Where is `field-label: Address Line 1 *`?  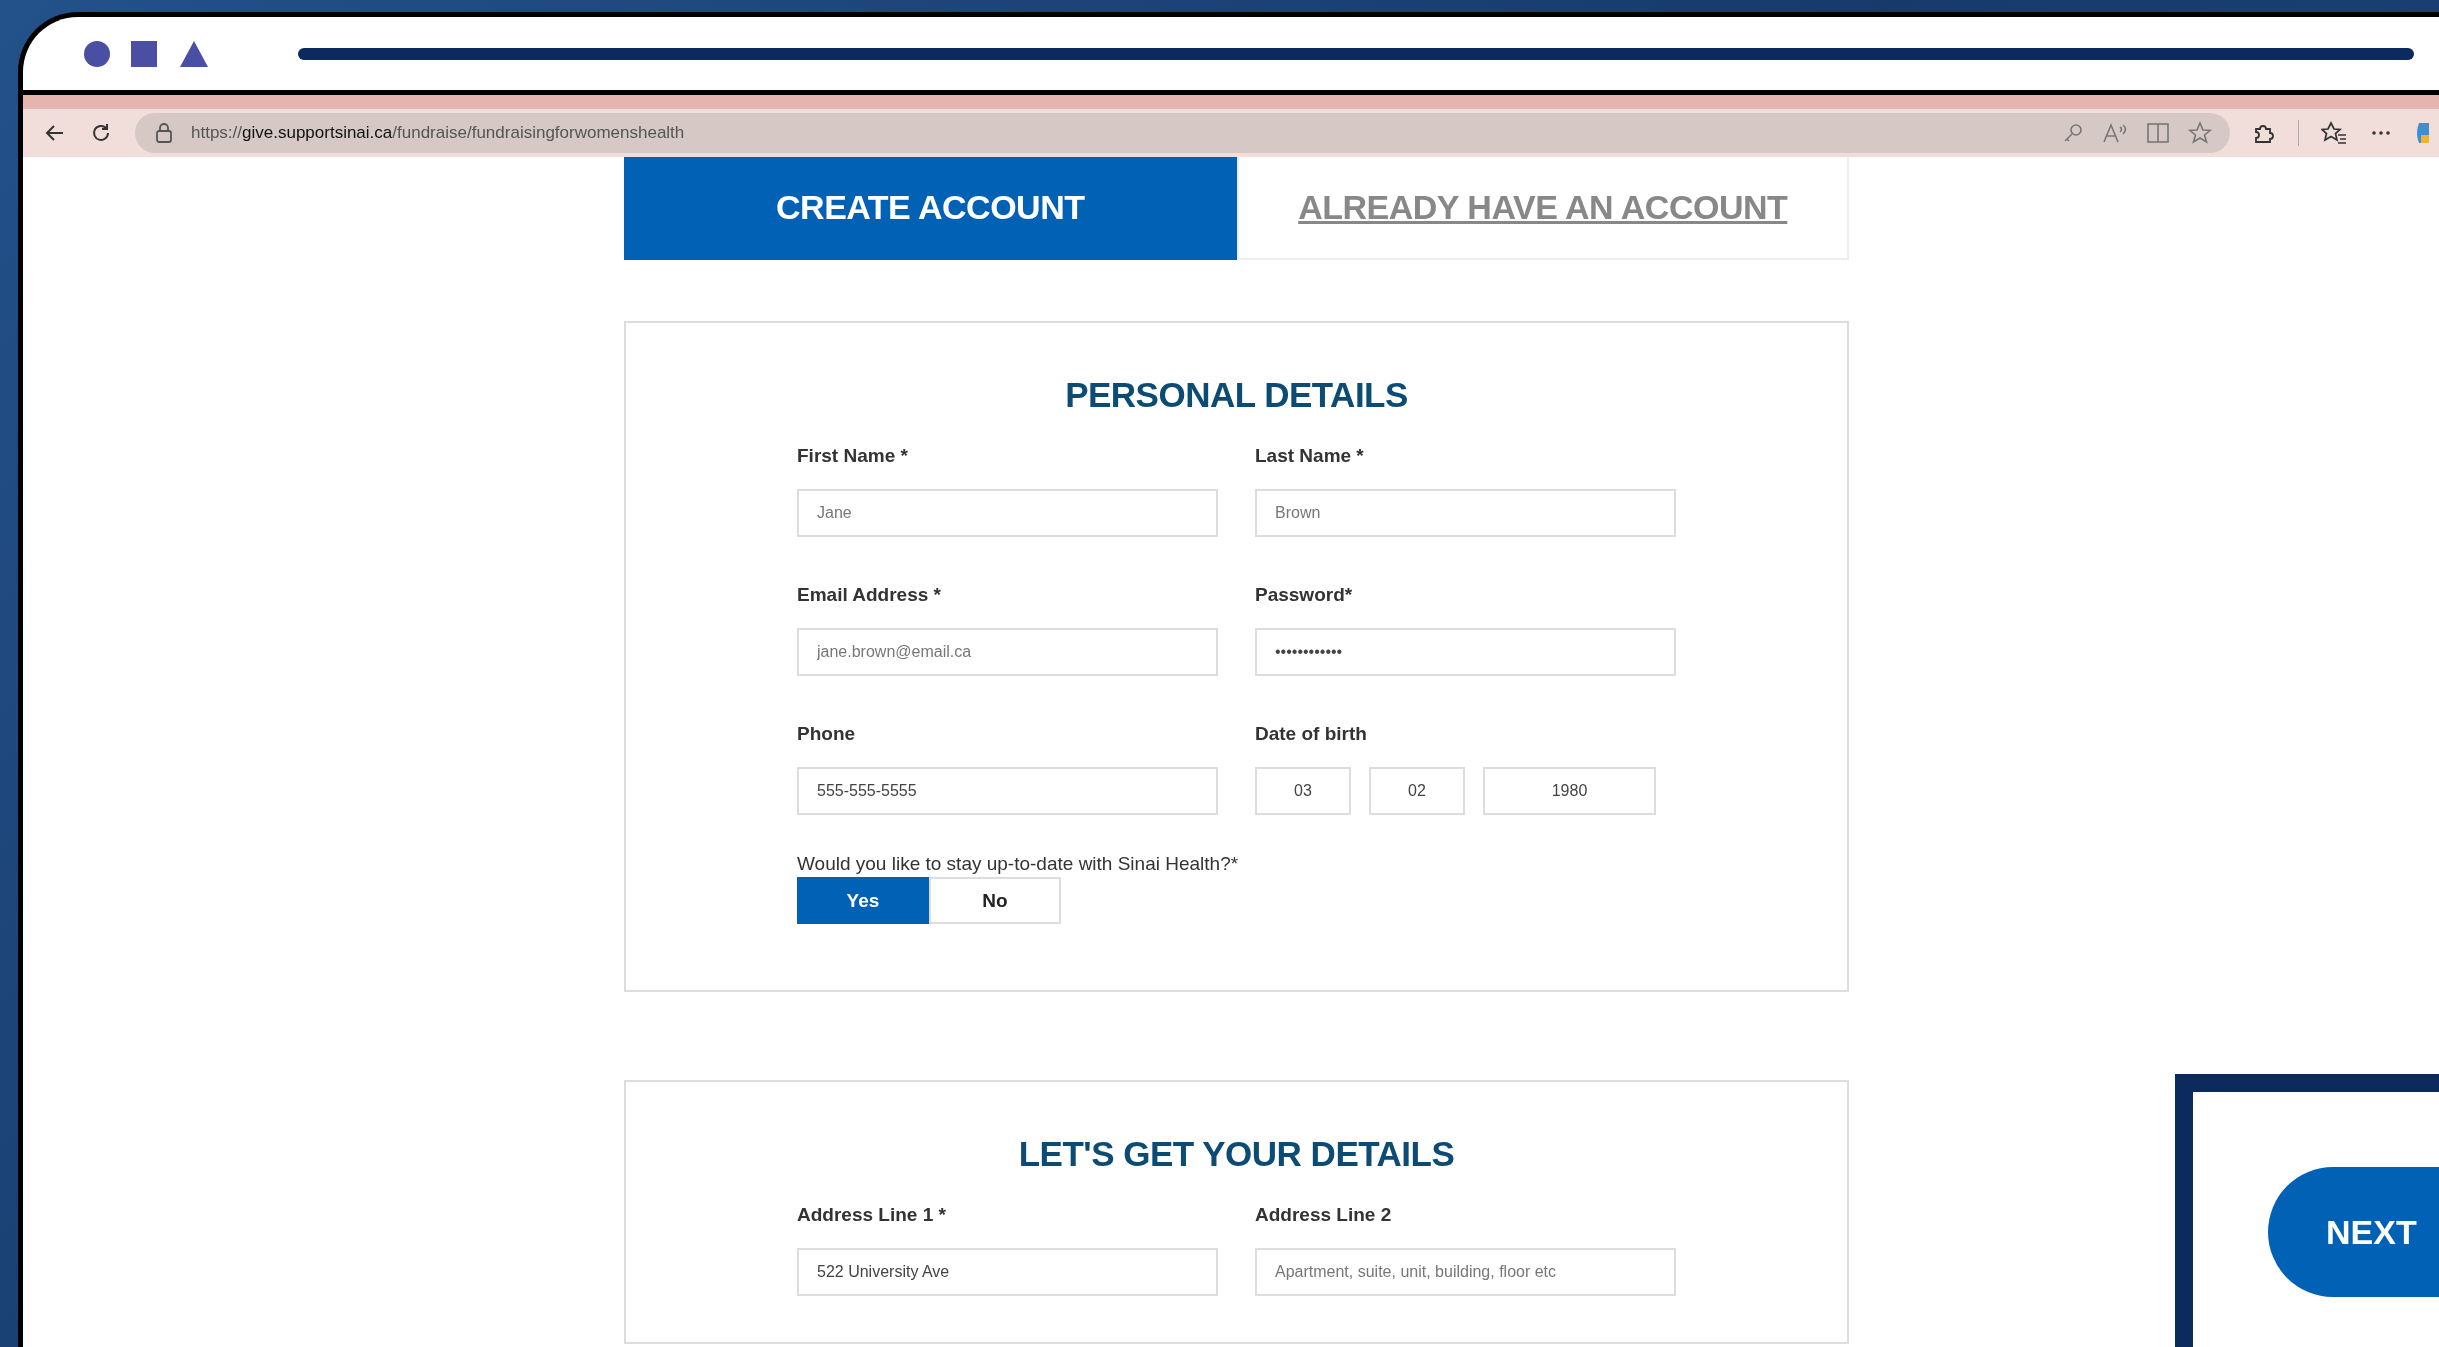 field-label: Address Line 1 * is located at coordinates (872, 1215).